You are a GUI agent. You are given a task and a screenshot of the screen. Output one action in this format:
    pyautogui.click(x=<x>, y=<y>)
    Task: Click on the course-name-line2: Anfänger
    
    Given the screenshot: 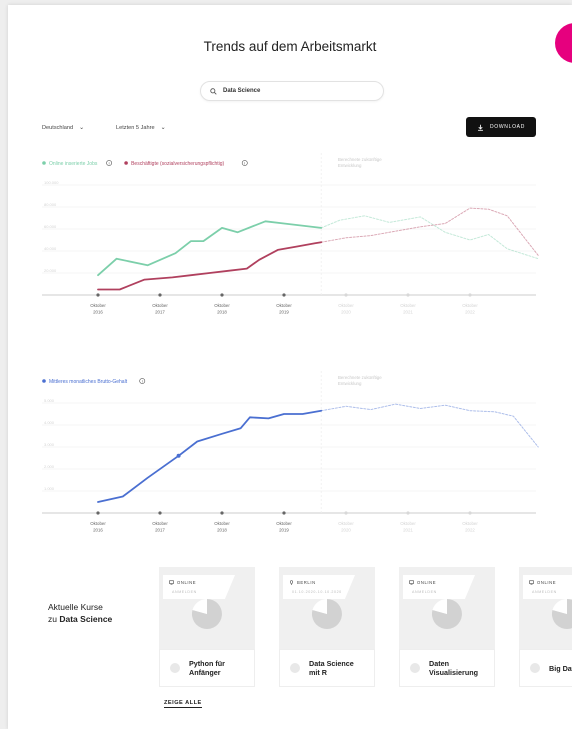 What is the action you would take?
    pyautogui.click(x=205, y=672)
    